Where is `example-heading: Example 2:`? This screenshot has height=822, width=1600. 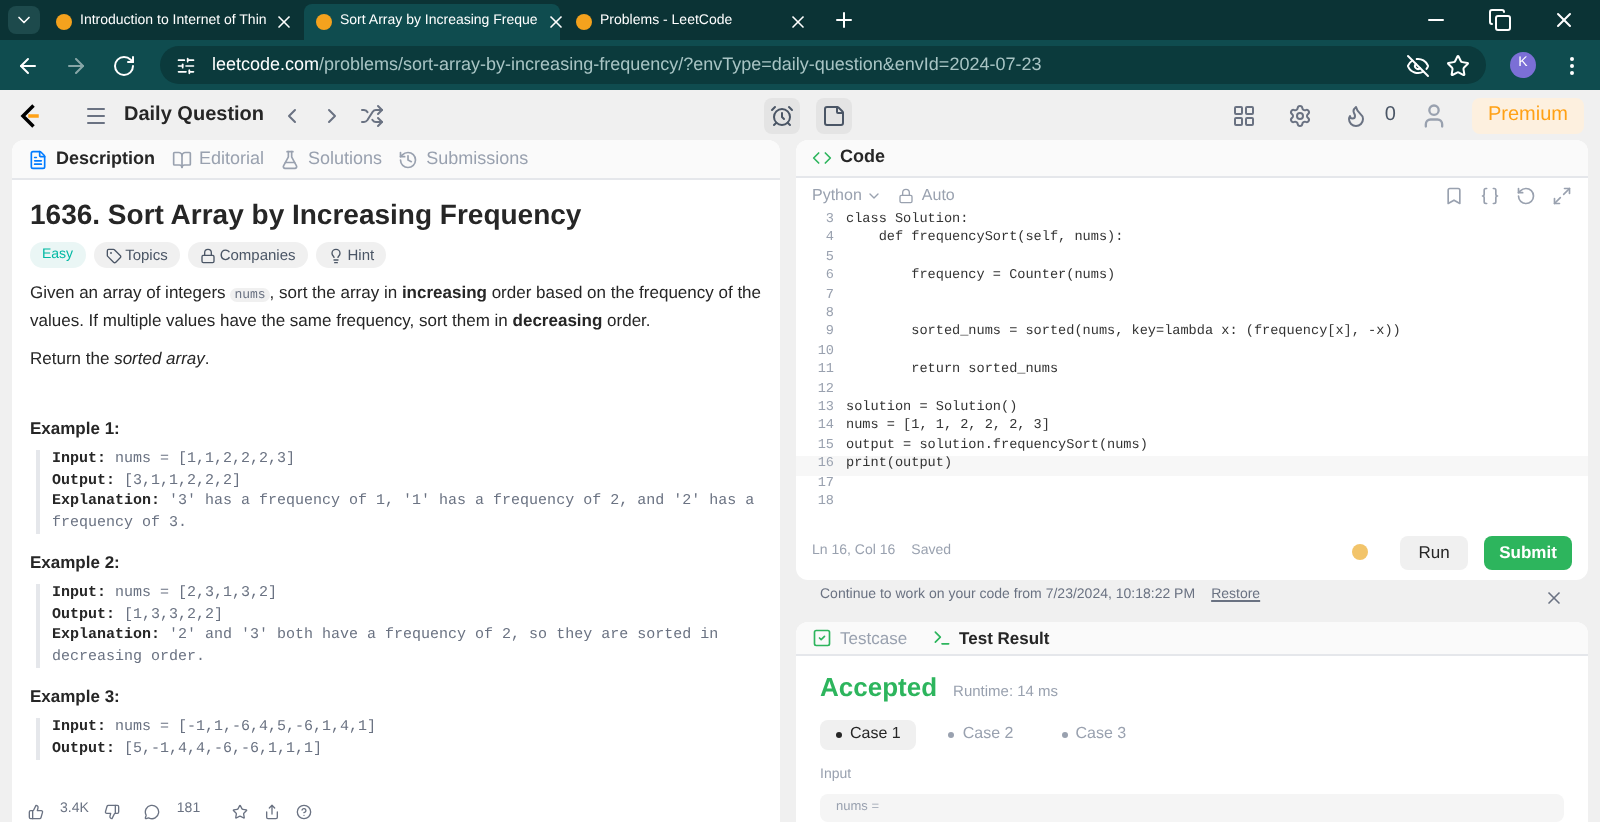
example-heading: Example 2: is located at coordinates (76, 563).